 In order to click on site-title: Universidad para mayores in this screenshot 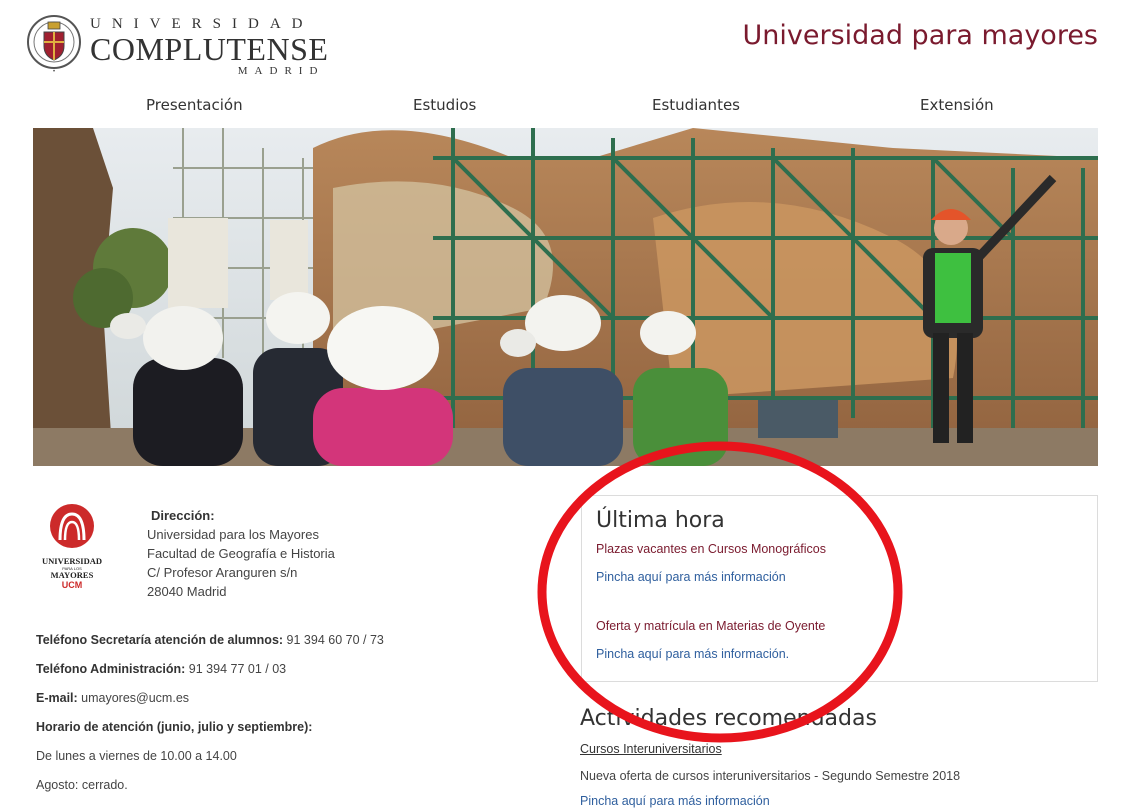, I will do `click(920, 35)`.